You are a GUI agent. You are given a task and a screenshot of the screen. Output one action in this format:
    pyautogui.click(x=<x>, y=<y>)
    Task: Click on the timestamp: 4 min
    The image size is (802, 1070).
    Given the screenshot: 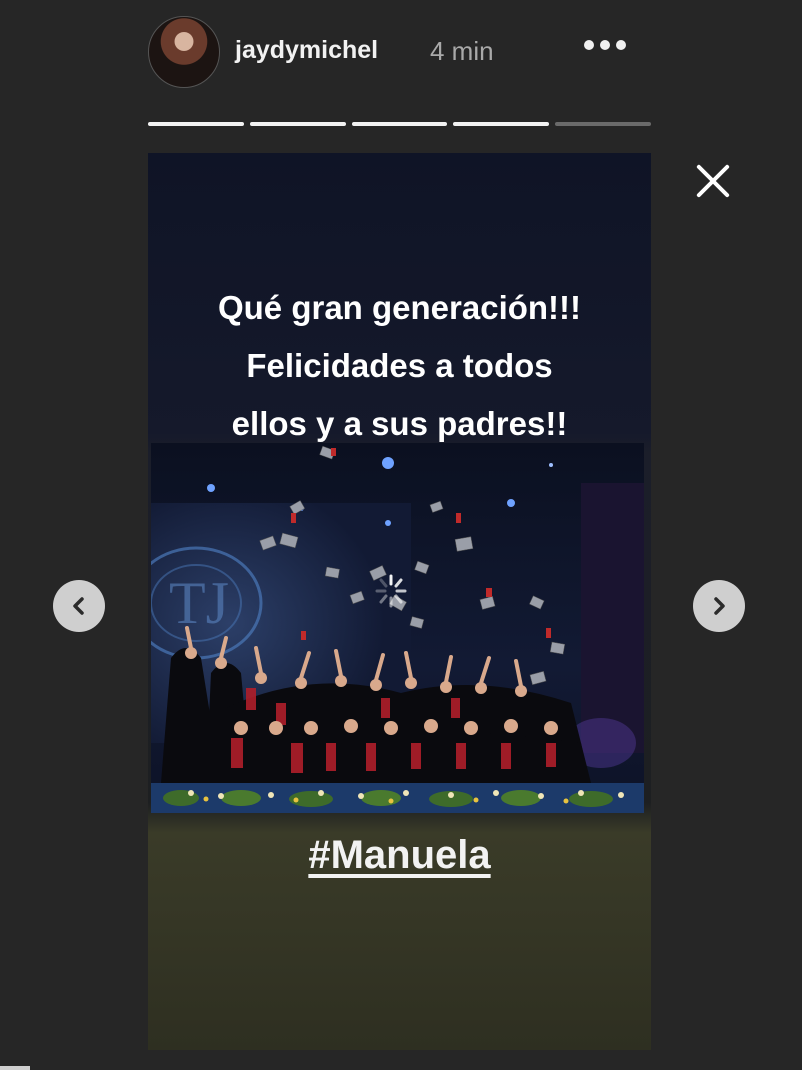 What is the action you would take?
    pyautogui.click(x=462, y=51)
    